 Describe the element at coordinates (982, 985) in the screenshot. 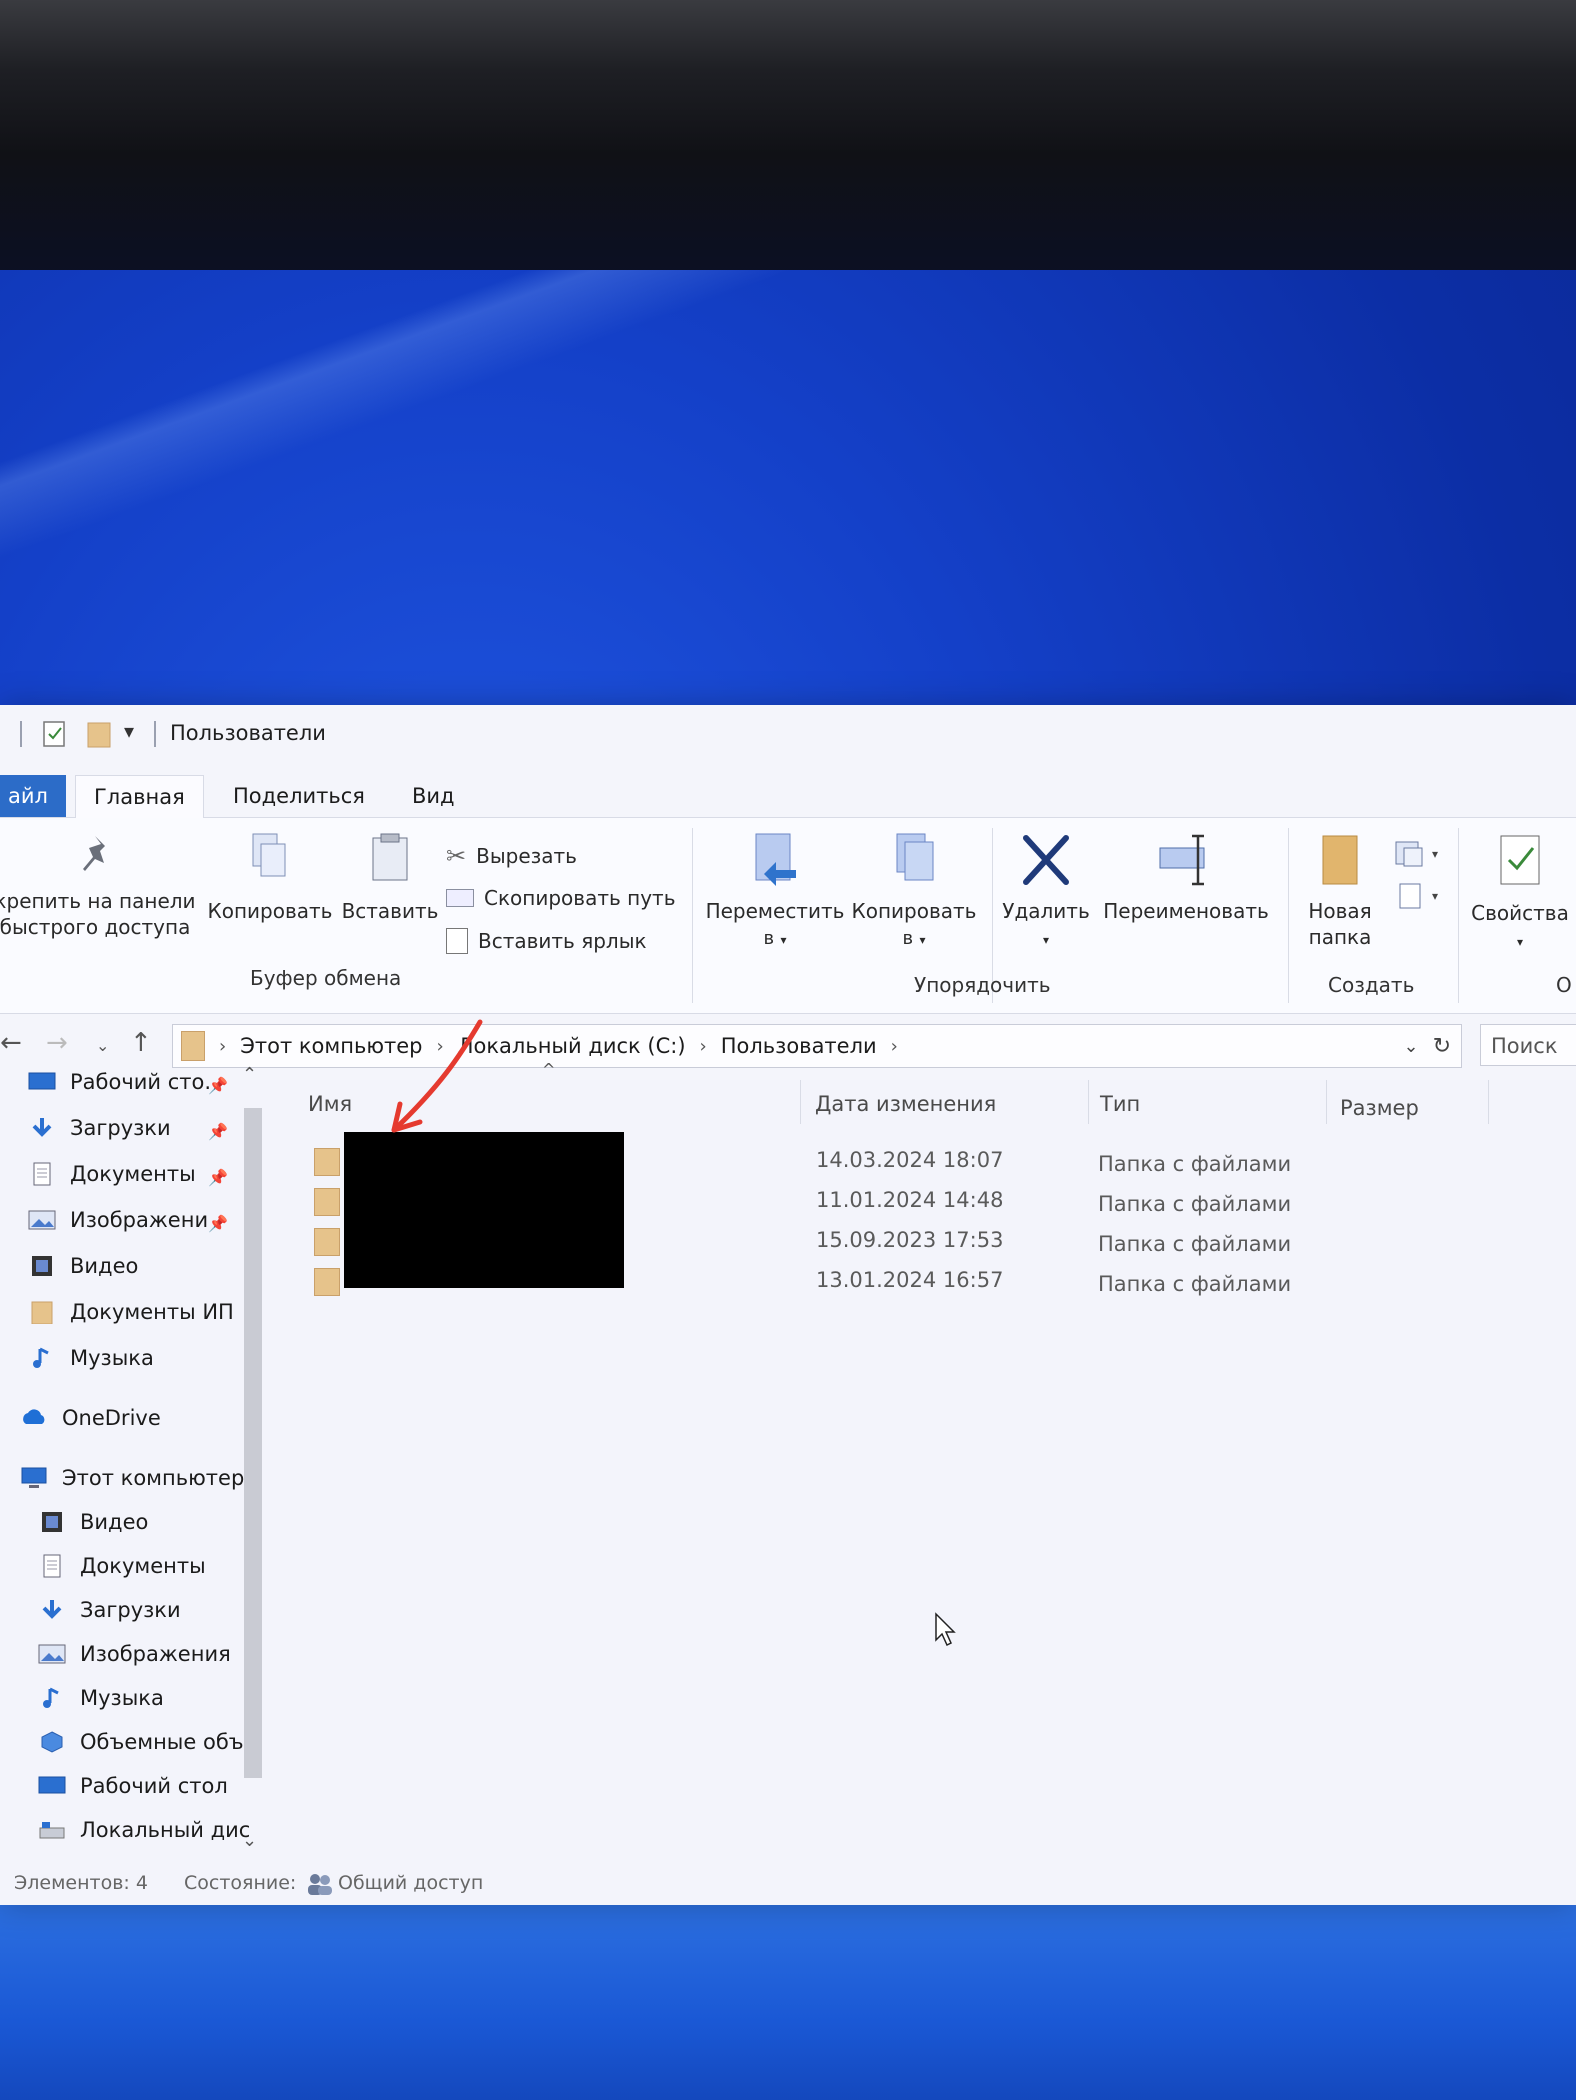

I see `organize-group-label: Упорядочить` at that location.